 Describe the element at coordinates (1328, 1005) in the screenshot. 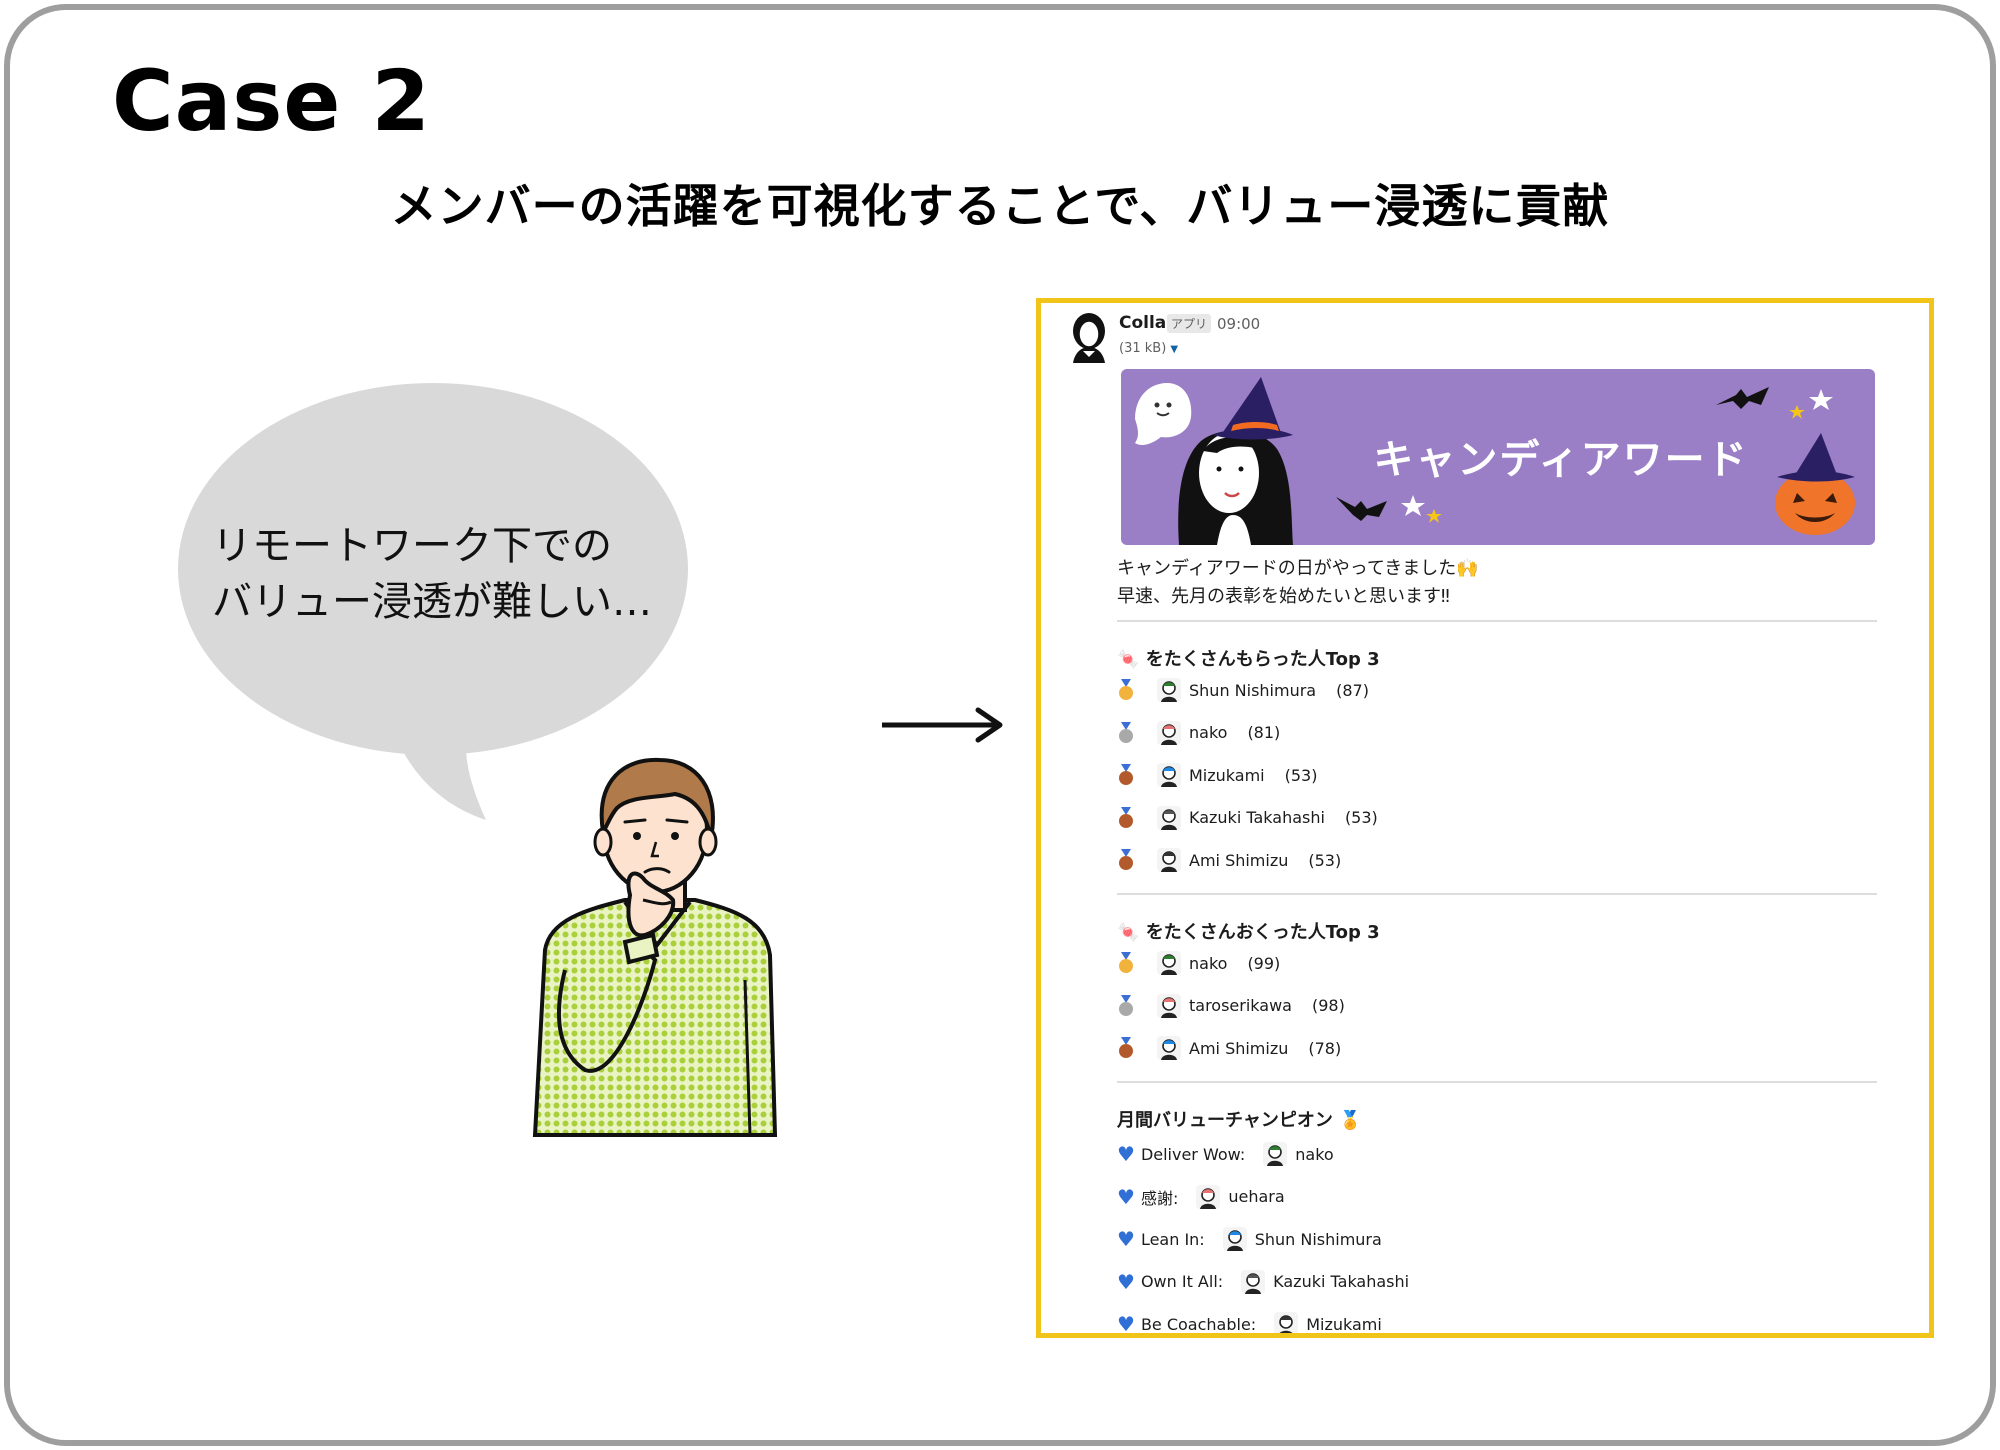

I see `candy-count: (98)` at that location.